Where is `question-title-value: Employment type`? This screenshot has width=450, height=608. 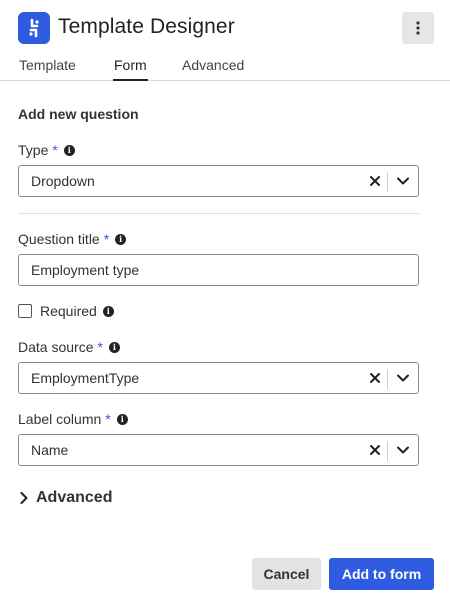 question-title-value: Employment type is located at coordinates (85, 270).